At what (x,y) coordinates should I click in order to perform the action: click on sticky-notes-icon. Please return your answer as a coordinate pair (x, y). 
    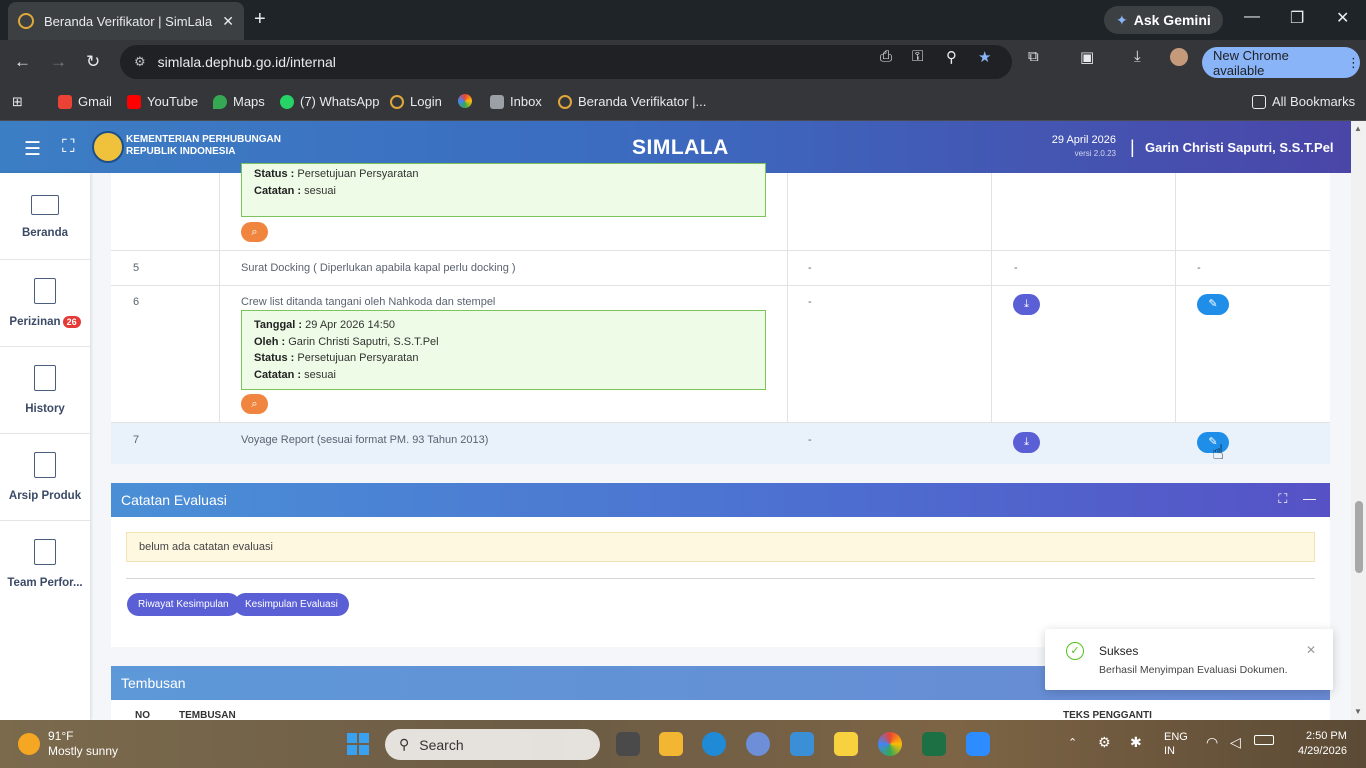
    Looking at the image, I should click on (846, 744).